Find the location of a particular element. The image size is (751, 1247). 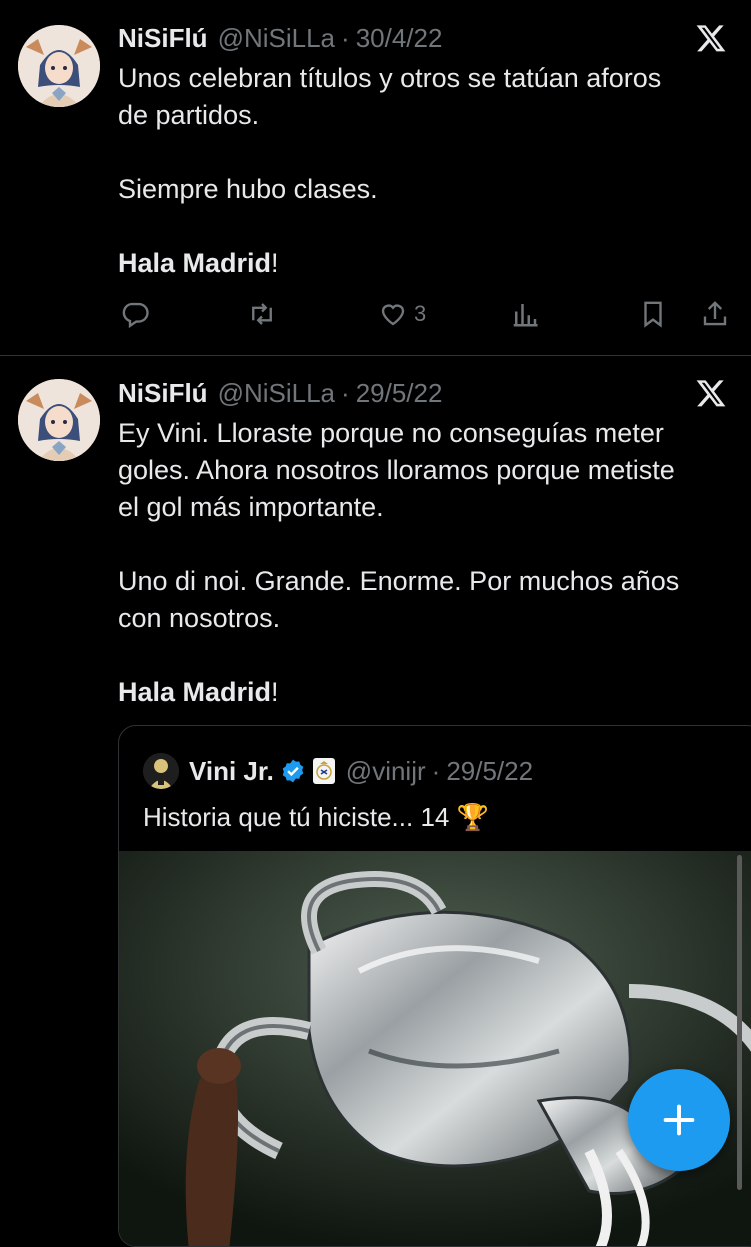

repost-icon is located at coordinates (262, 314).